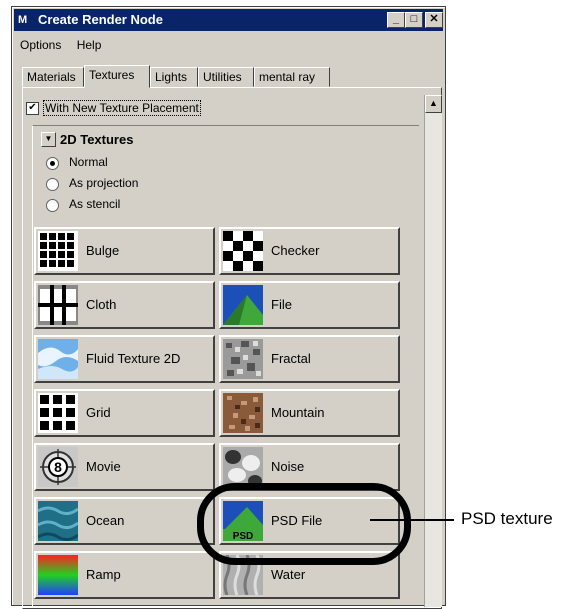 Image resolution: width=587 pixels, height=609 pixels. What do you see at coordinates (105, 520) in the screenshot?
I see `ocean-label: Ocean` at bounding box center [105, 520].